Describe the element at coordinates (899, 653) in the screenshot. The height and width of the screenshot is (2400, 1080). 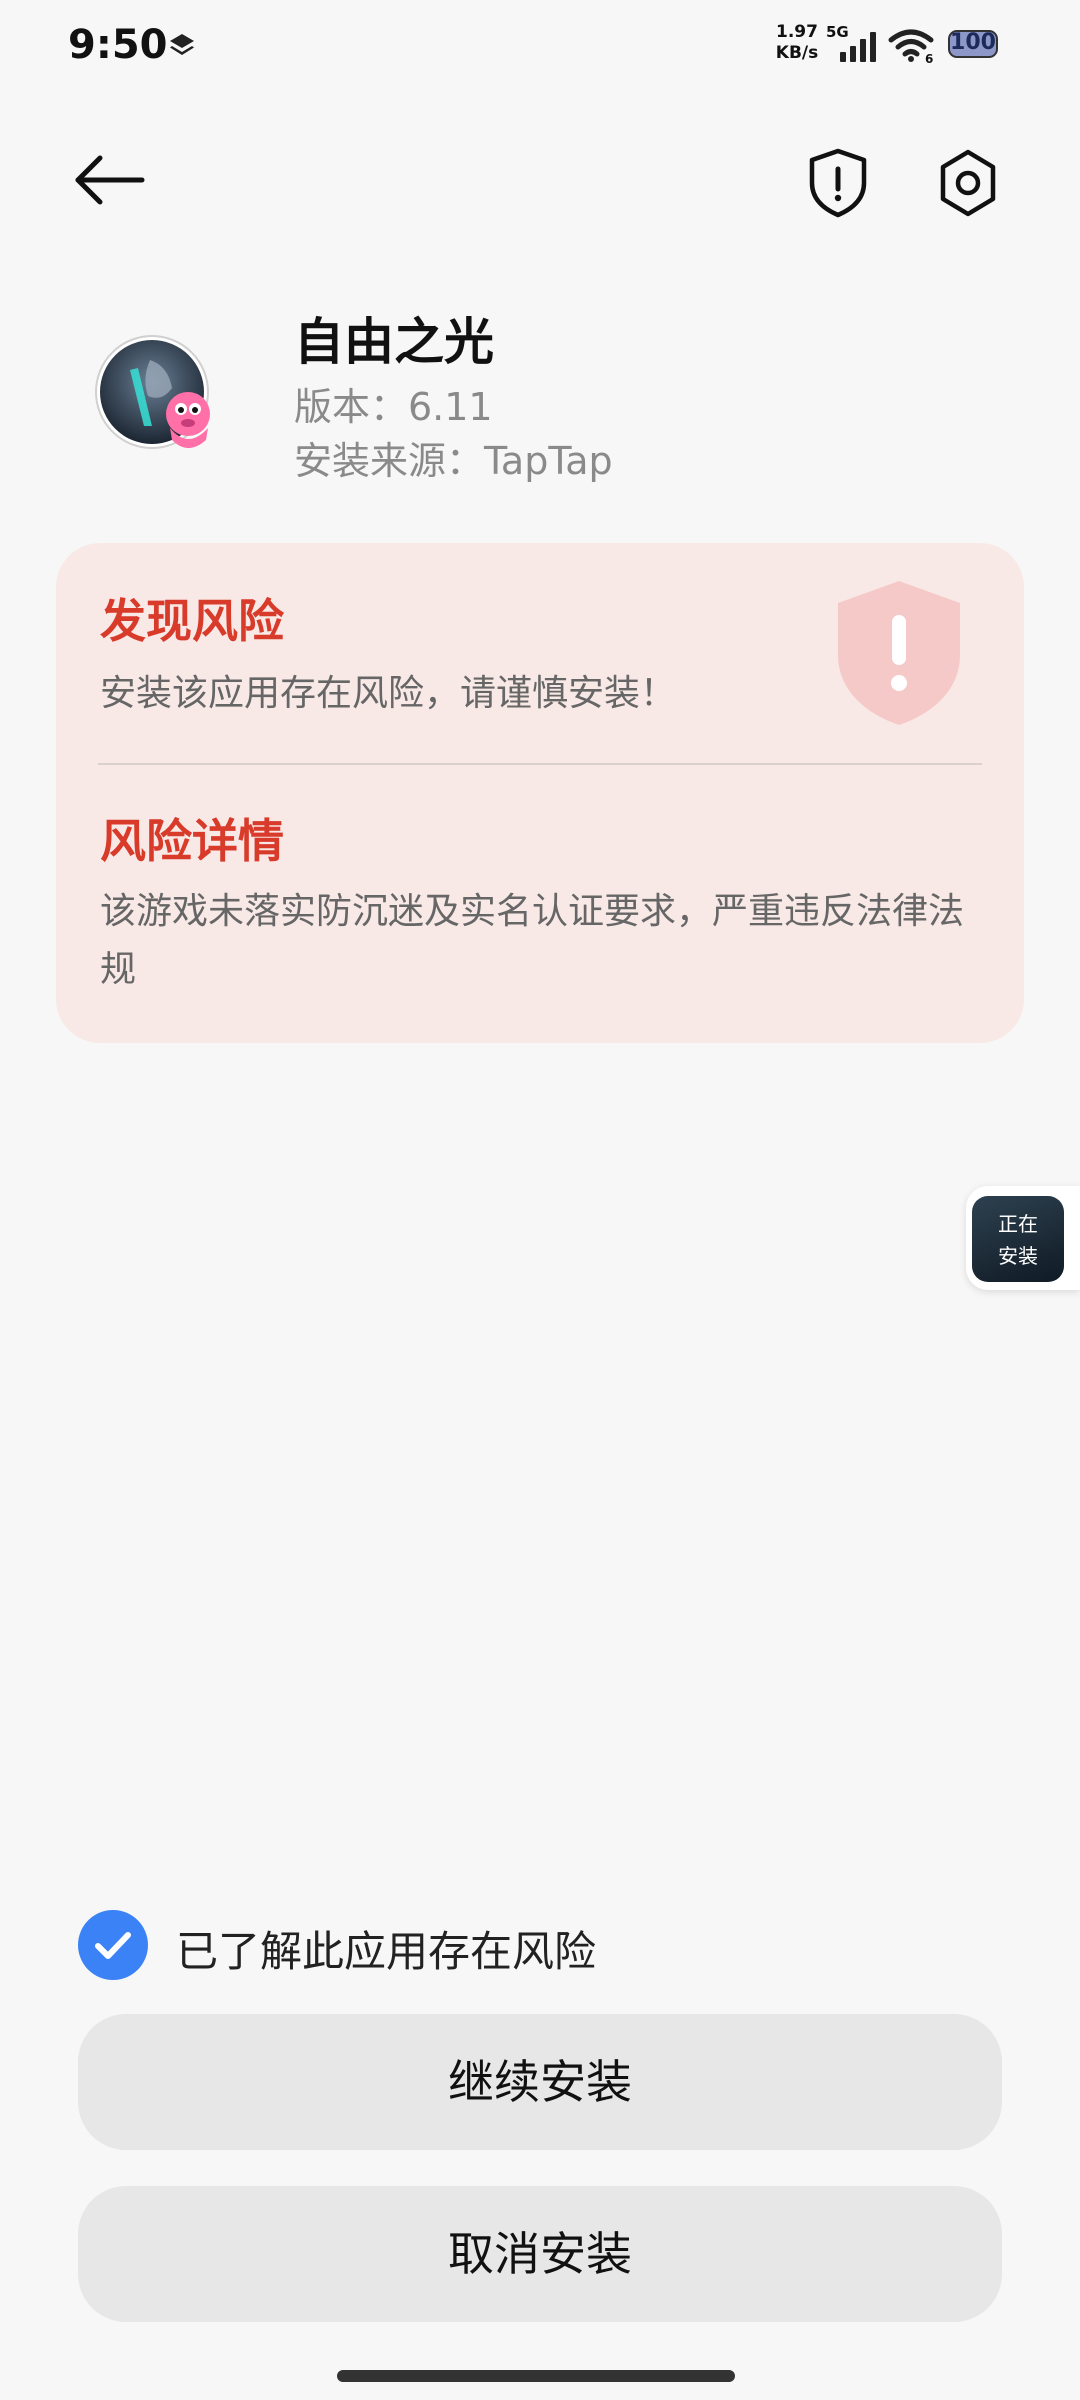
I see `risk-shield-icon` at that location.